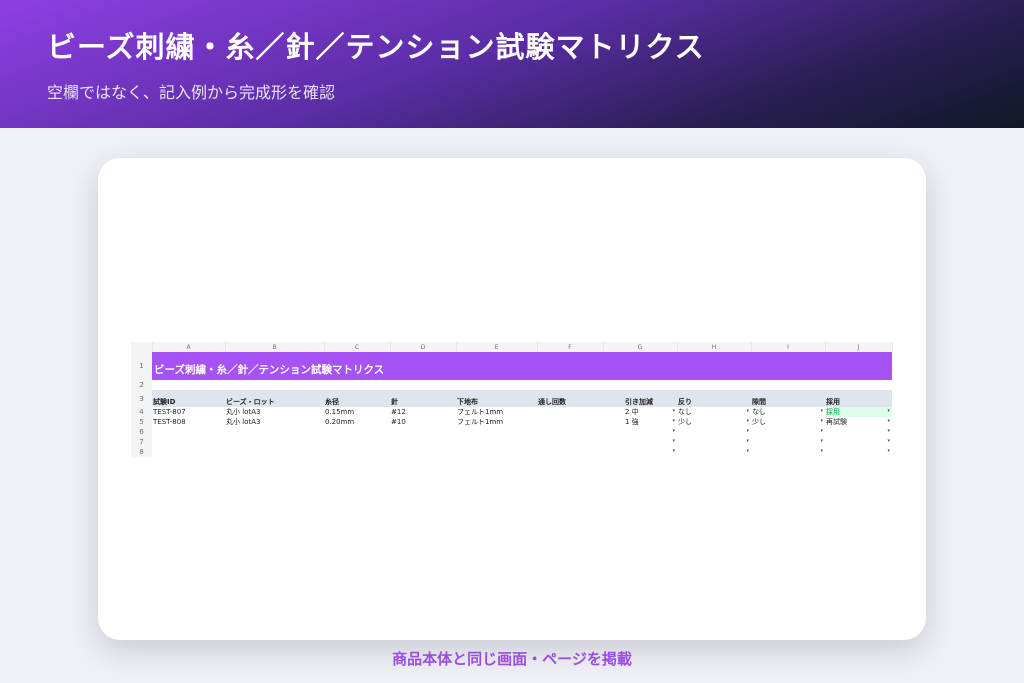 The image size is (1024, 683). Describe the element at coordinates (189, 347) in the screenshot. I see `col-letter: A` at that location.